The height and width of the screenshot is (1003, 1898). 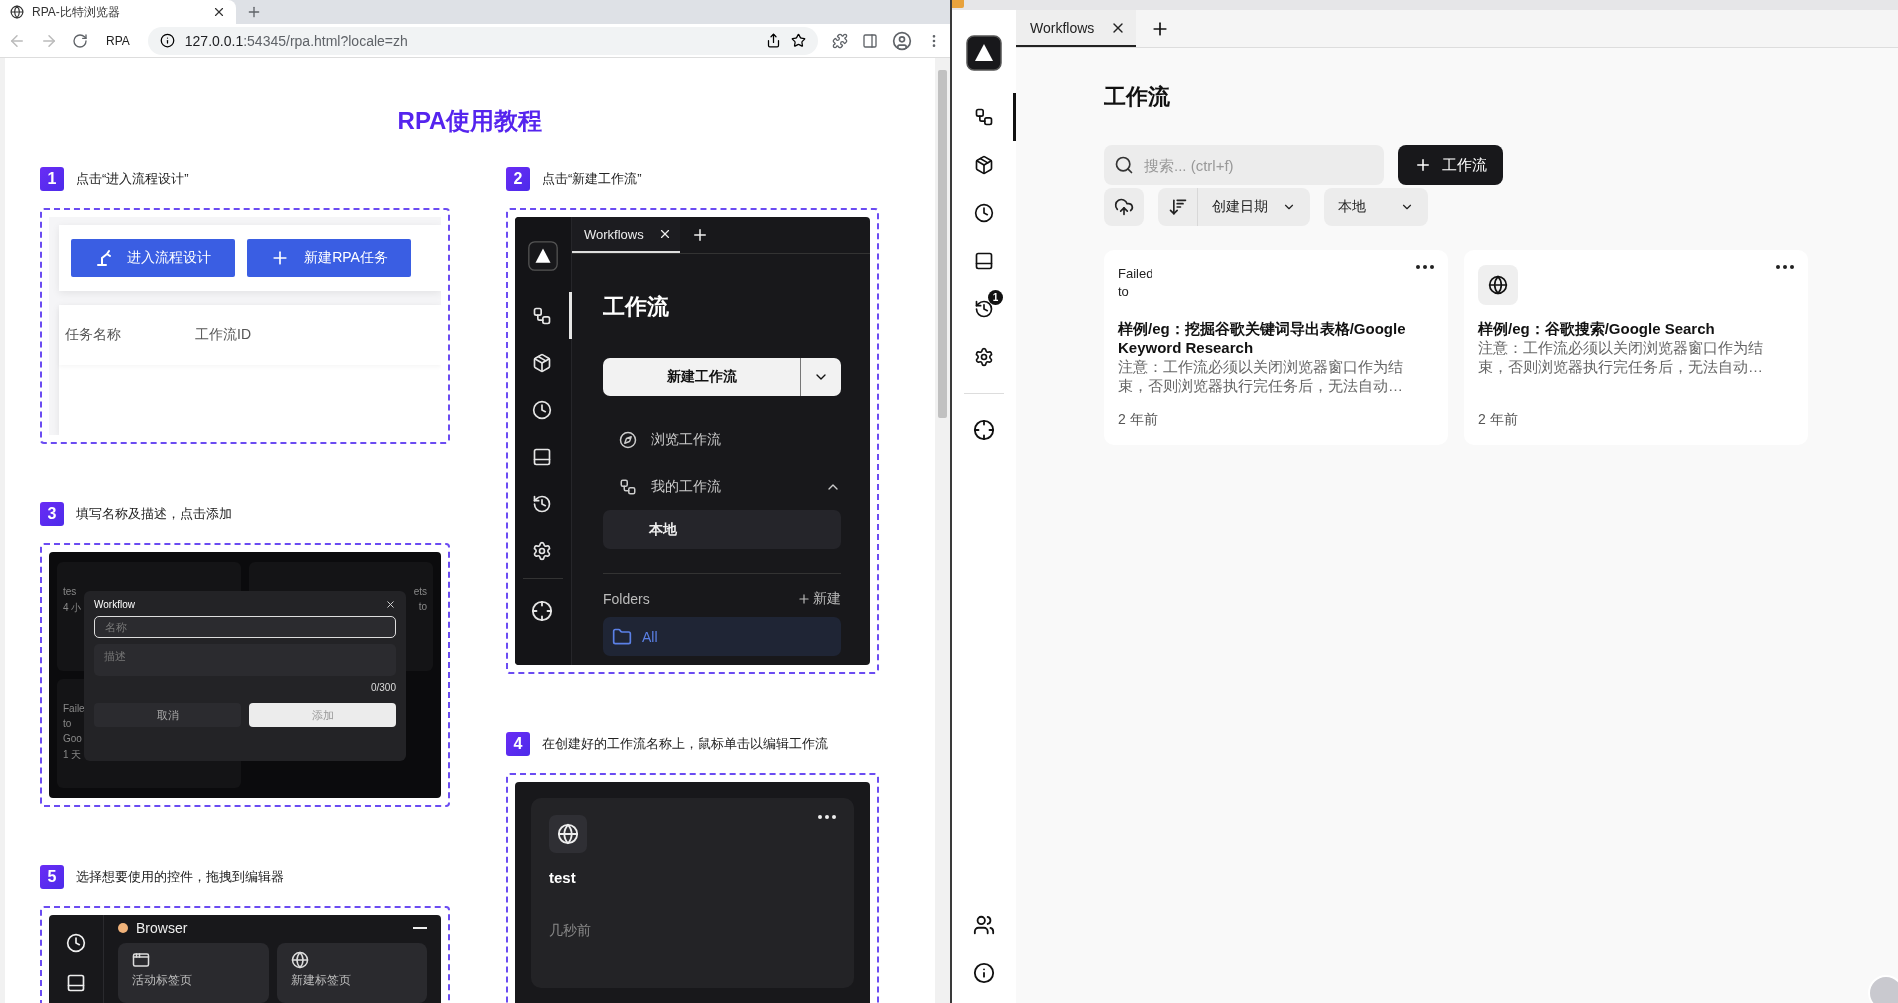 I want to click on cloud-upload-icon, so click(x=1124, y=207).